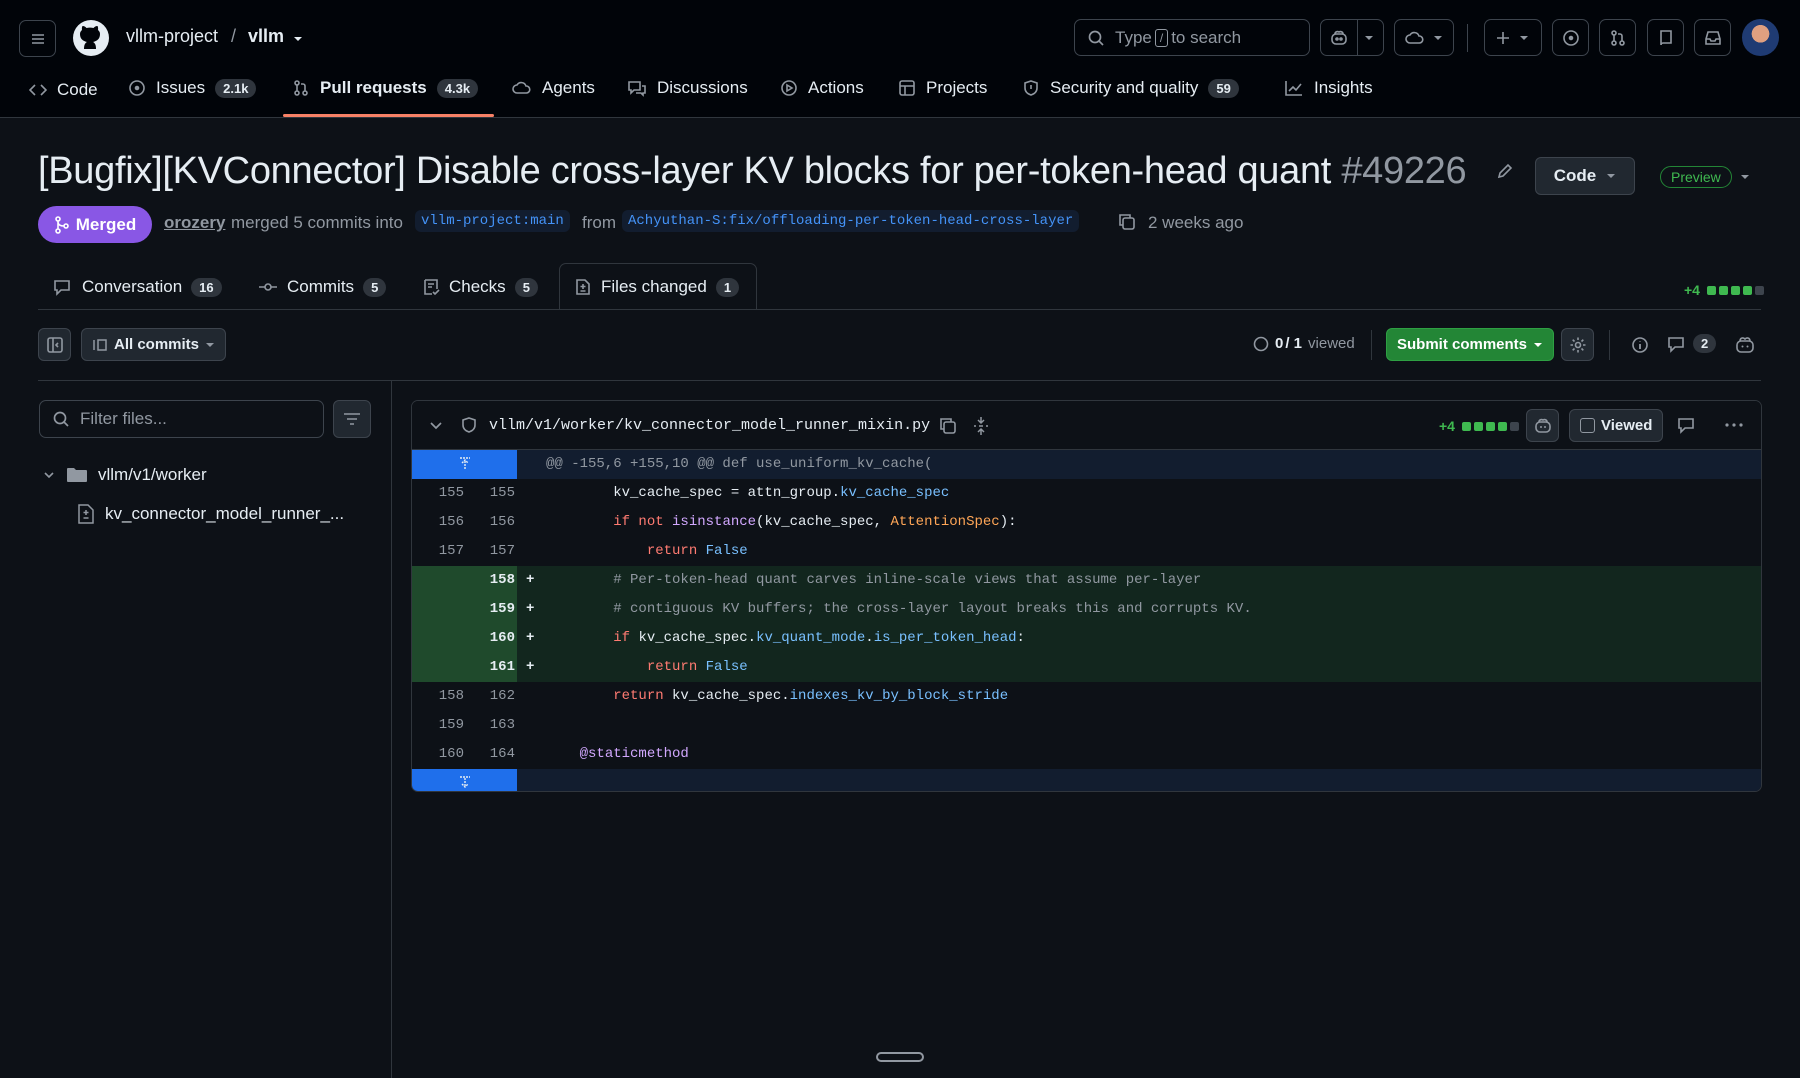 This screenshot has height=1078, width=1800. Describe the element at coordinates (489, 754) in the screenshot. I see `new-line-number: 164` at that location.